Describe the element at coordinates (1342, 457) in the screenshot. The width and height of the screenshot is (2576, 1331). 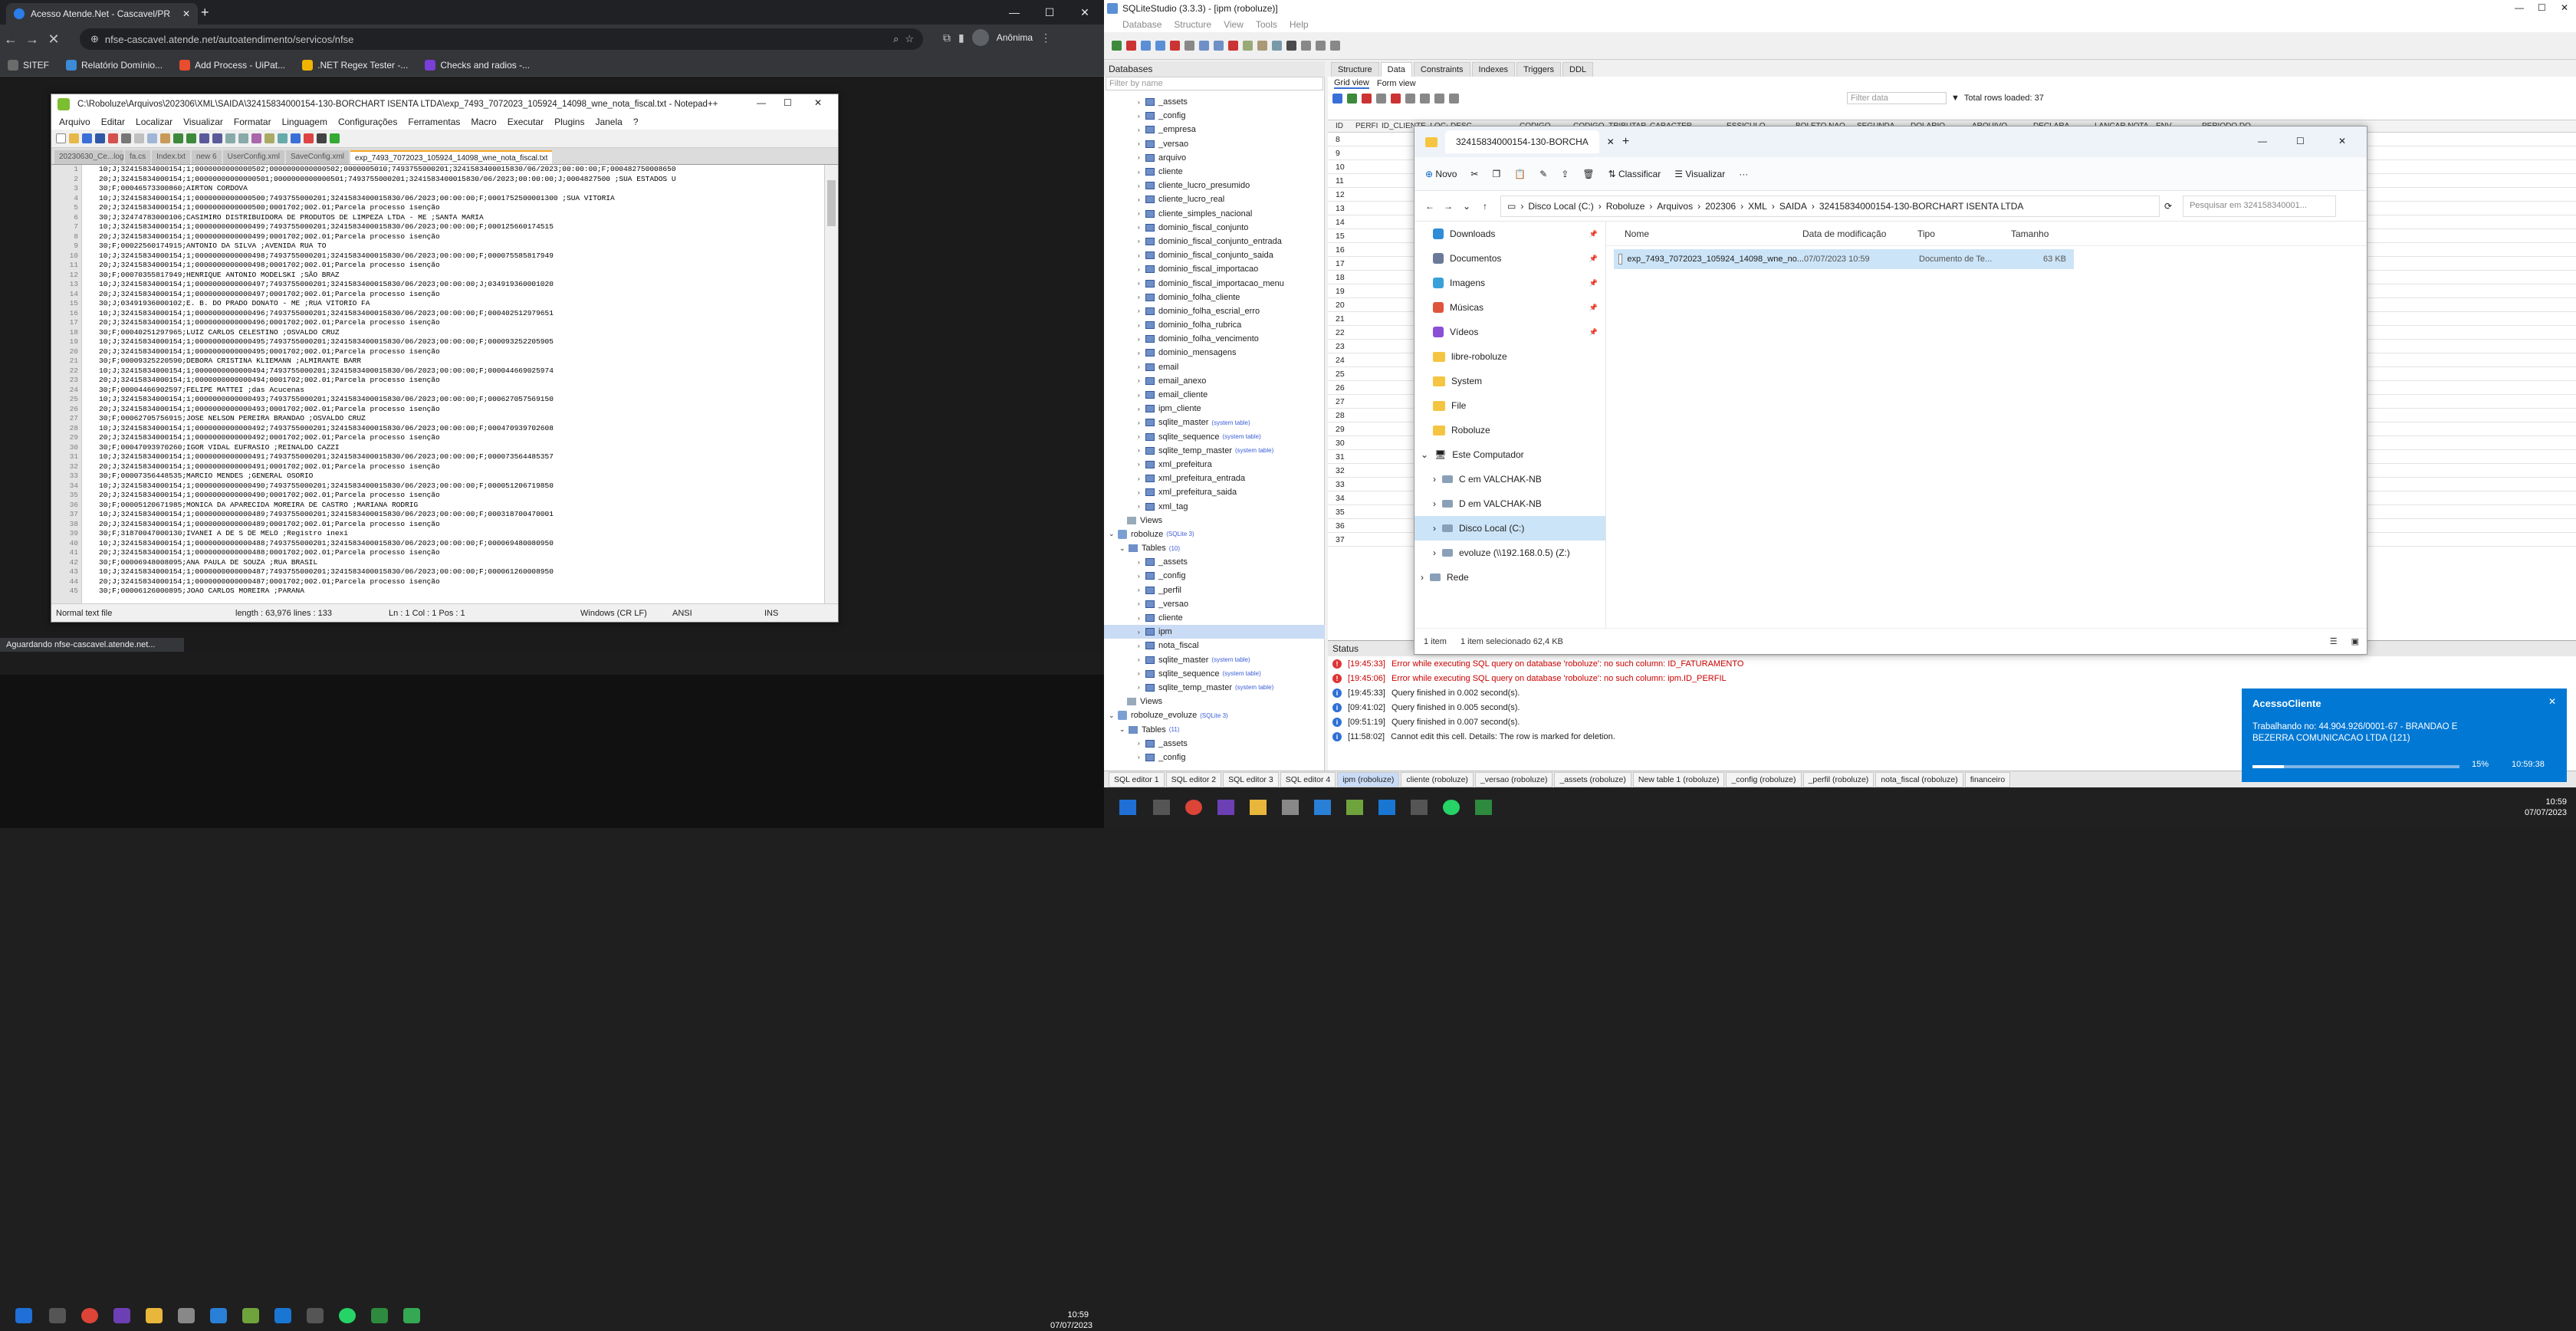
I see `row-id-cell: 31` at that location.